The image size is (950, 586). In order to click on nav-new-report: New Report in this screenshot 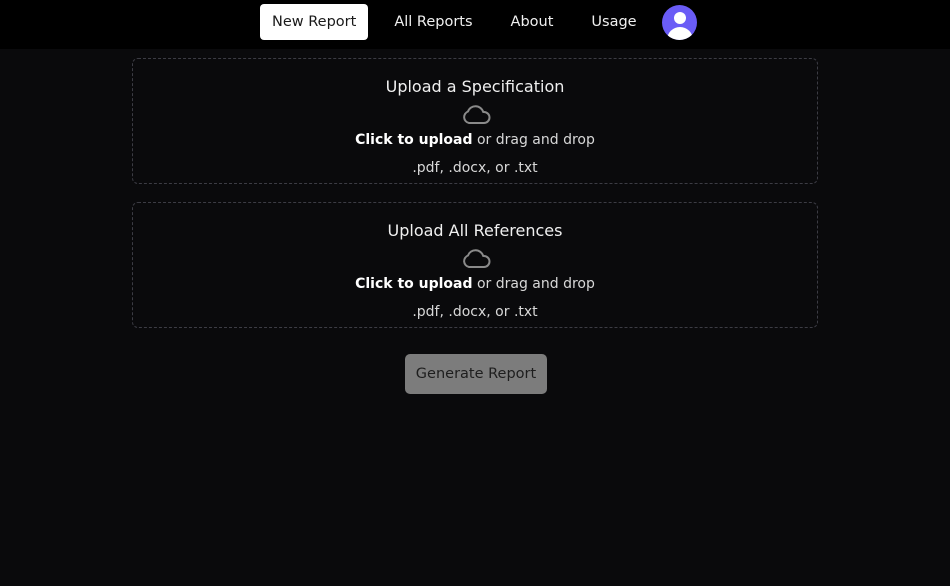, I will do `click(314, 22)`.